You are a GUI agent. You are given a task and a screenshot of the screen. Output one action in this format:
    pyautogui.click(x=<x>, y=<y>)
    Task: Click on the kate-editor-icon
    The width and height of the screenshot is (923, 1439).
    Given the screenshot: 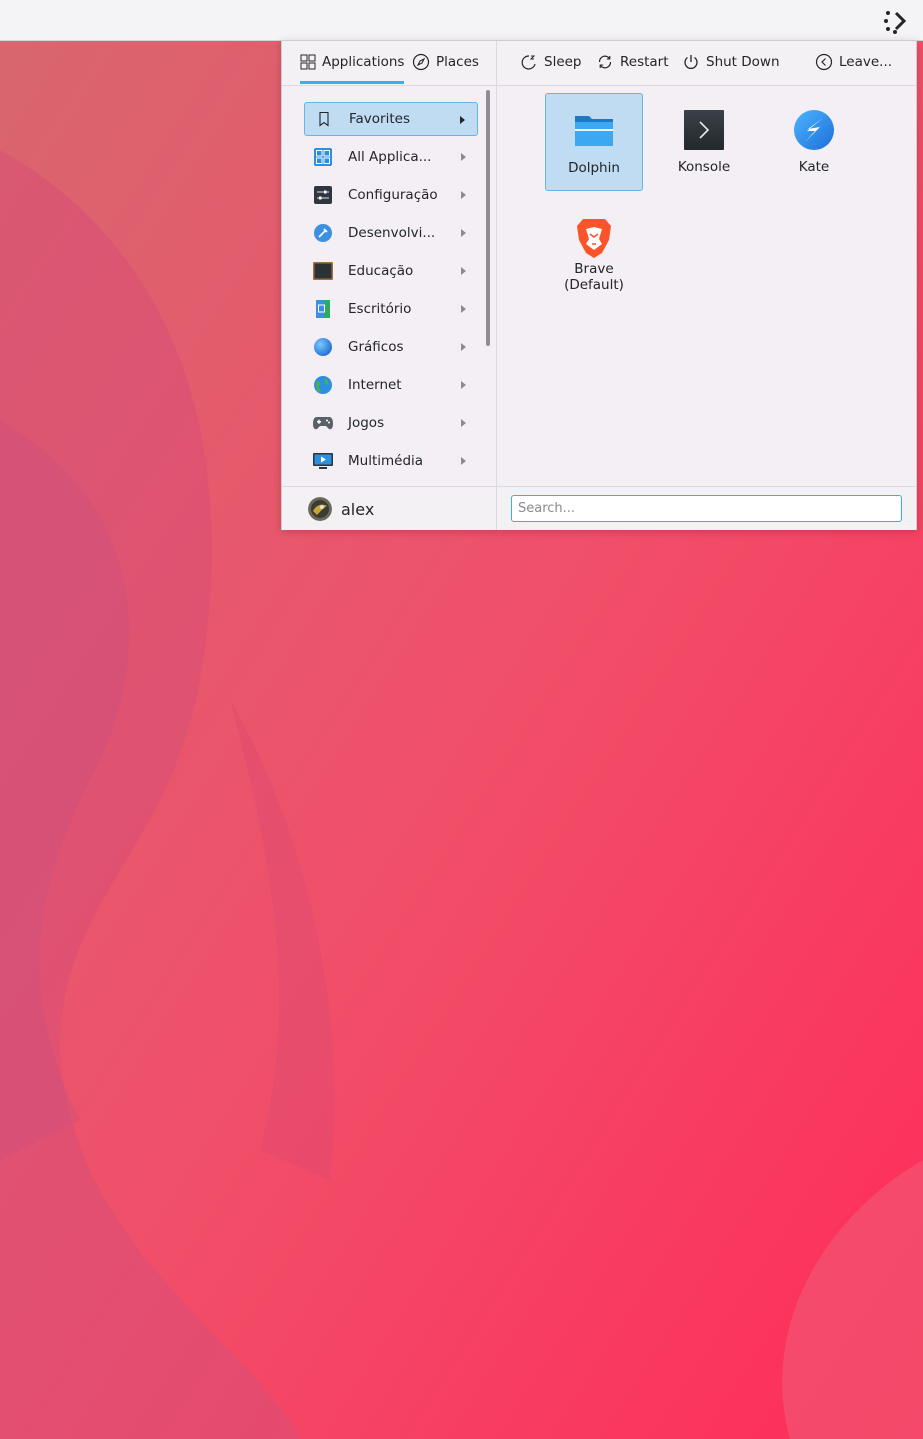 What is the action you would take?
    pyautogui.click(x=814, y=130)
    